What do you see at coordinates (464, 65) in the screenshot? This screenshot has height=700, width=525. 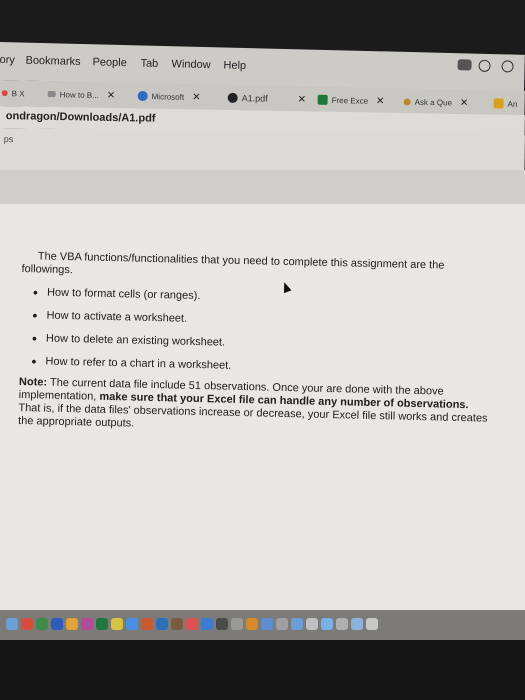 I see `camera-icon` at bounding box center [464, 65].